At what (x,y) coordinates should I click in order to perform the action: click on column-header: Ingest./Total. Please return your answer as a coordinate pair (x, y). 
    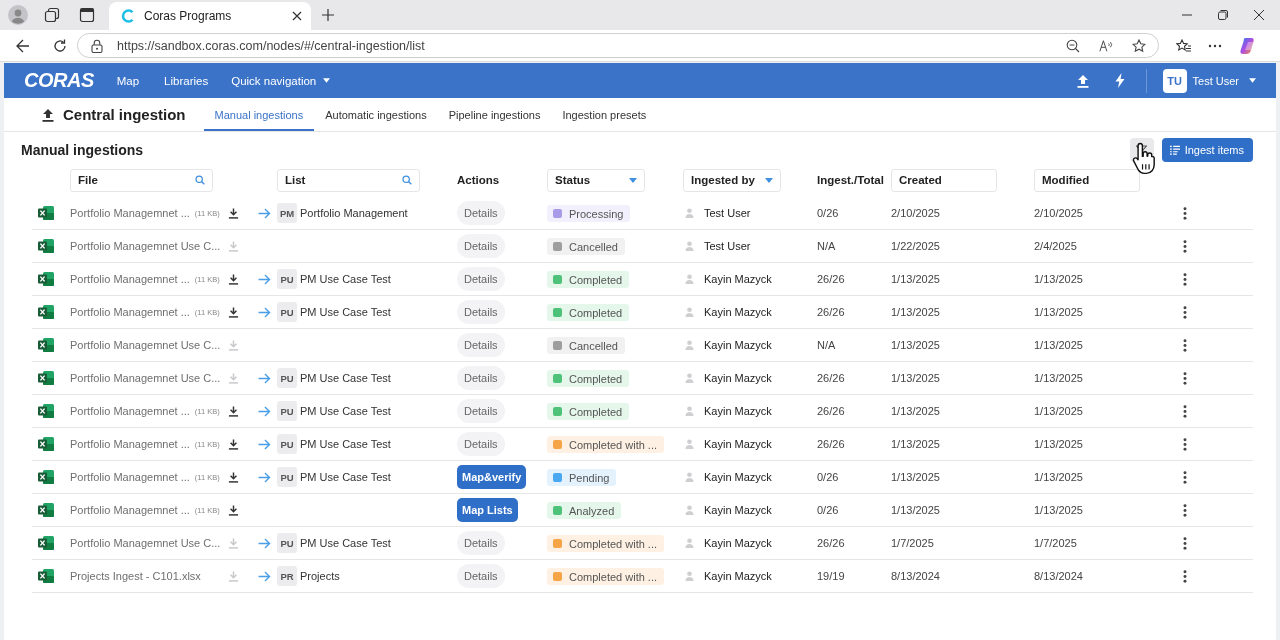
    Looking at the image, I should click on (851, 180).